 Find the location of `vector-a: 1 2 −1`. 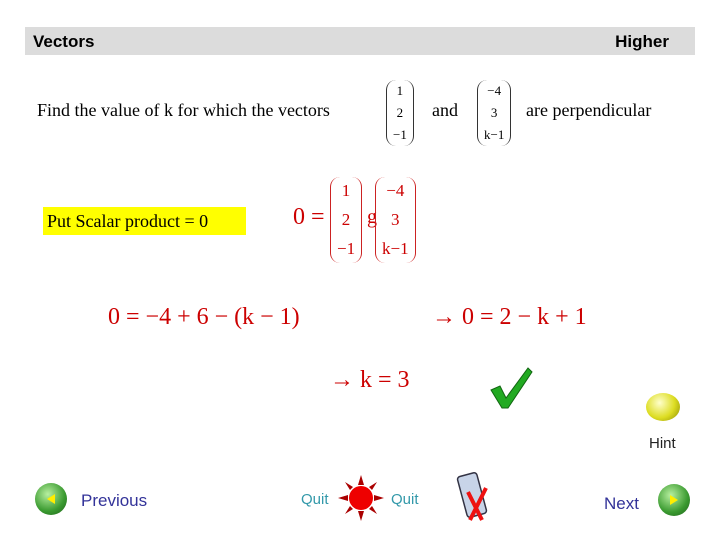

vector-a: 1 2 −1 is located at coordinates (400, 113).